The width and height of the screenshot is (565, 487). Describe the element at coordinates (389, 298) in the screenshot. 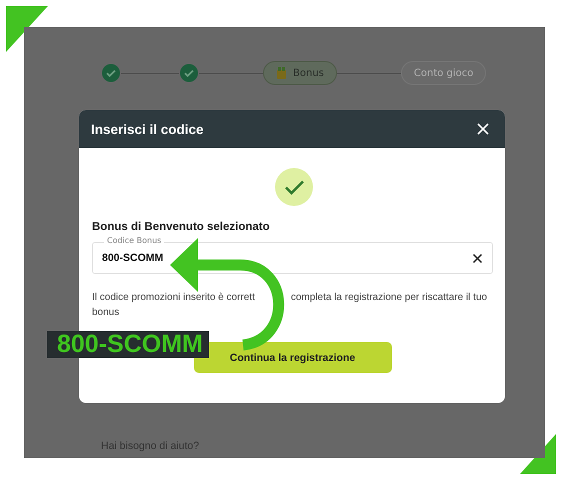

I see `confirmation-message: completa la registrazione per riscattare il tuo` at that location.